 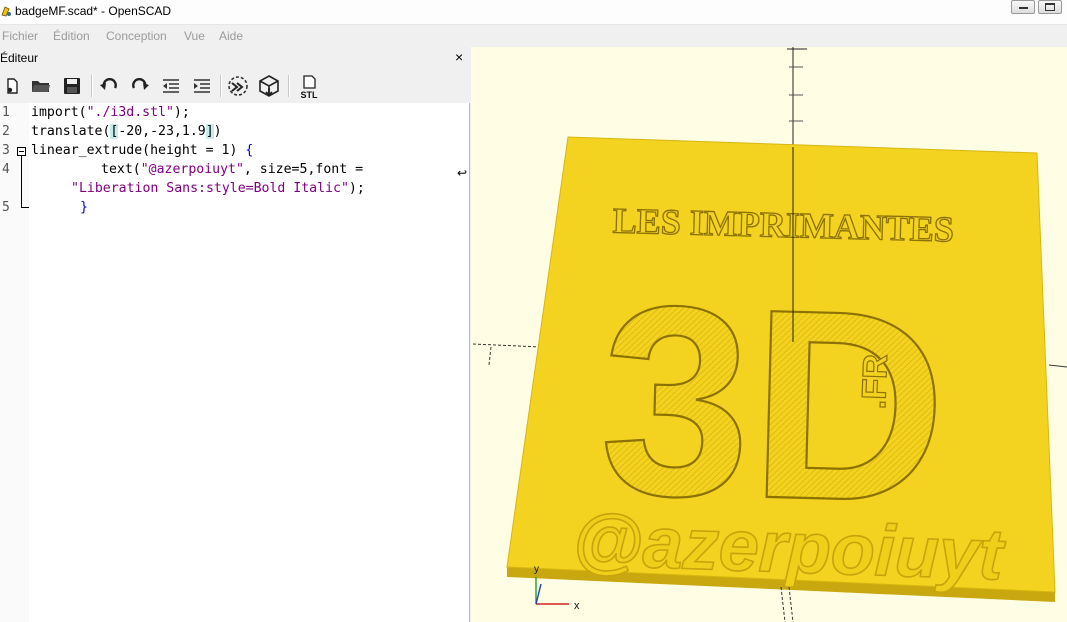 What do you see at coordinates (577, 606) in the screenshot?
I see `gizmo-x-label: x` at bounding box center [577, 606].